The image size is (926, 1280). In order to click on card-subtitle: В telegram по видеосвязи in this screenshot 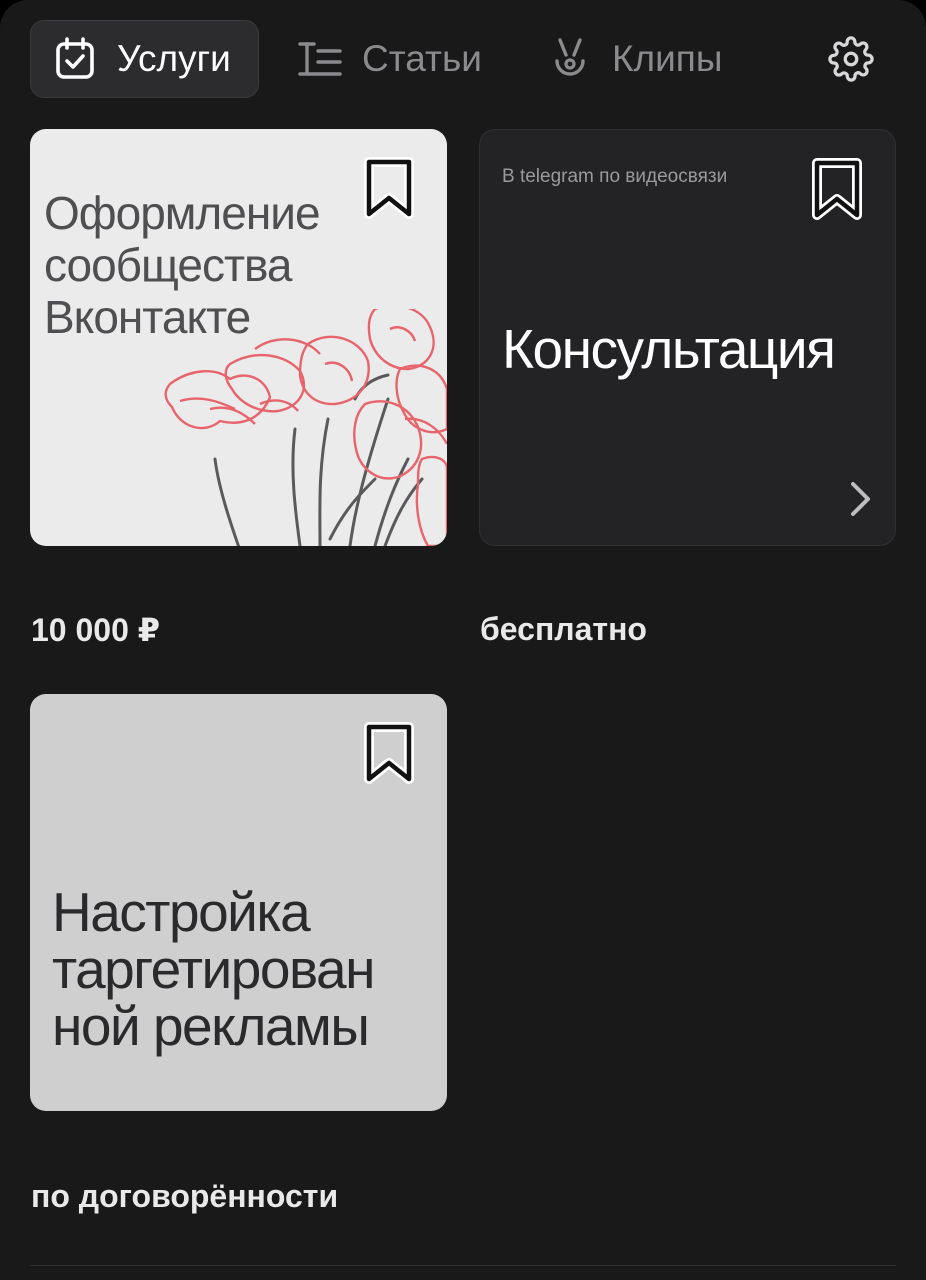, I will do `click(615, 176)`.